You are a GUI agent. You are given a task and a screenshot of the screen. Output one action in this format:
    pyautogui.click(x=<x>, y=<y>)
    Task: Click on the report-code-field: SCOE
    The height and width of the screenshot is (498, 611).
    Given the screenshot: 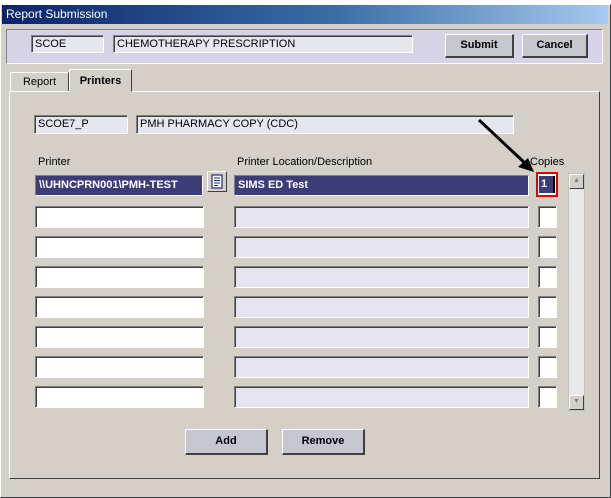 What is the action you would take?
    pyautogui.click(x=67, y=44)
    